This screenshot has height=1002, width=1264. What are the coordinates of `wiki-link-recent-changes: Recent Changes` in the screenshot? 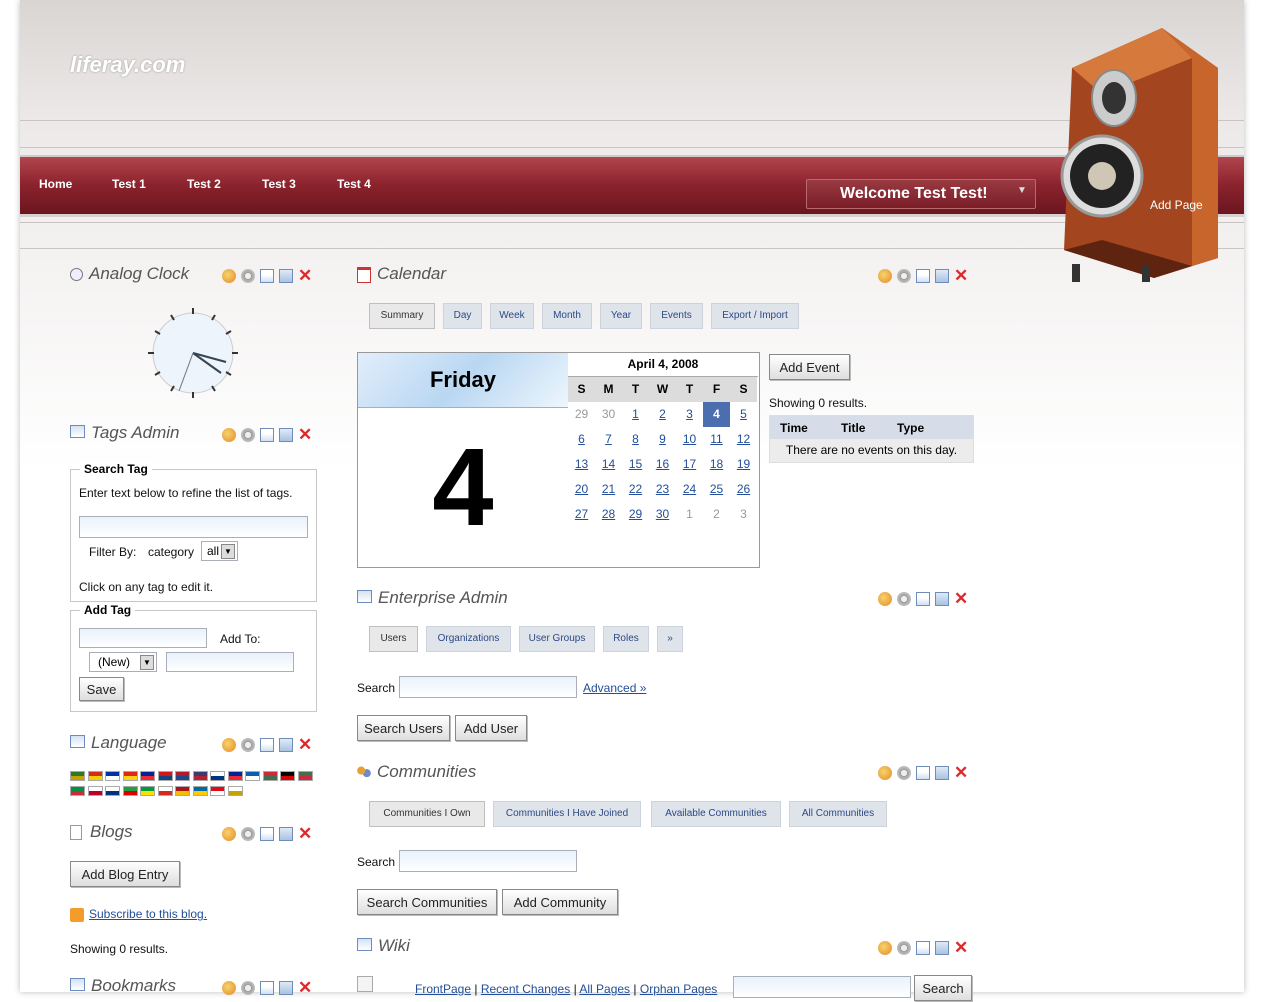 It's located at (525, 989).